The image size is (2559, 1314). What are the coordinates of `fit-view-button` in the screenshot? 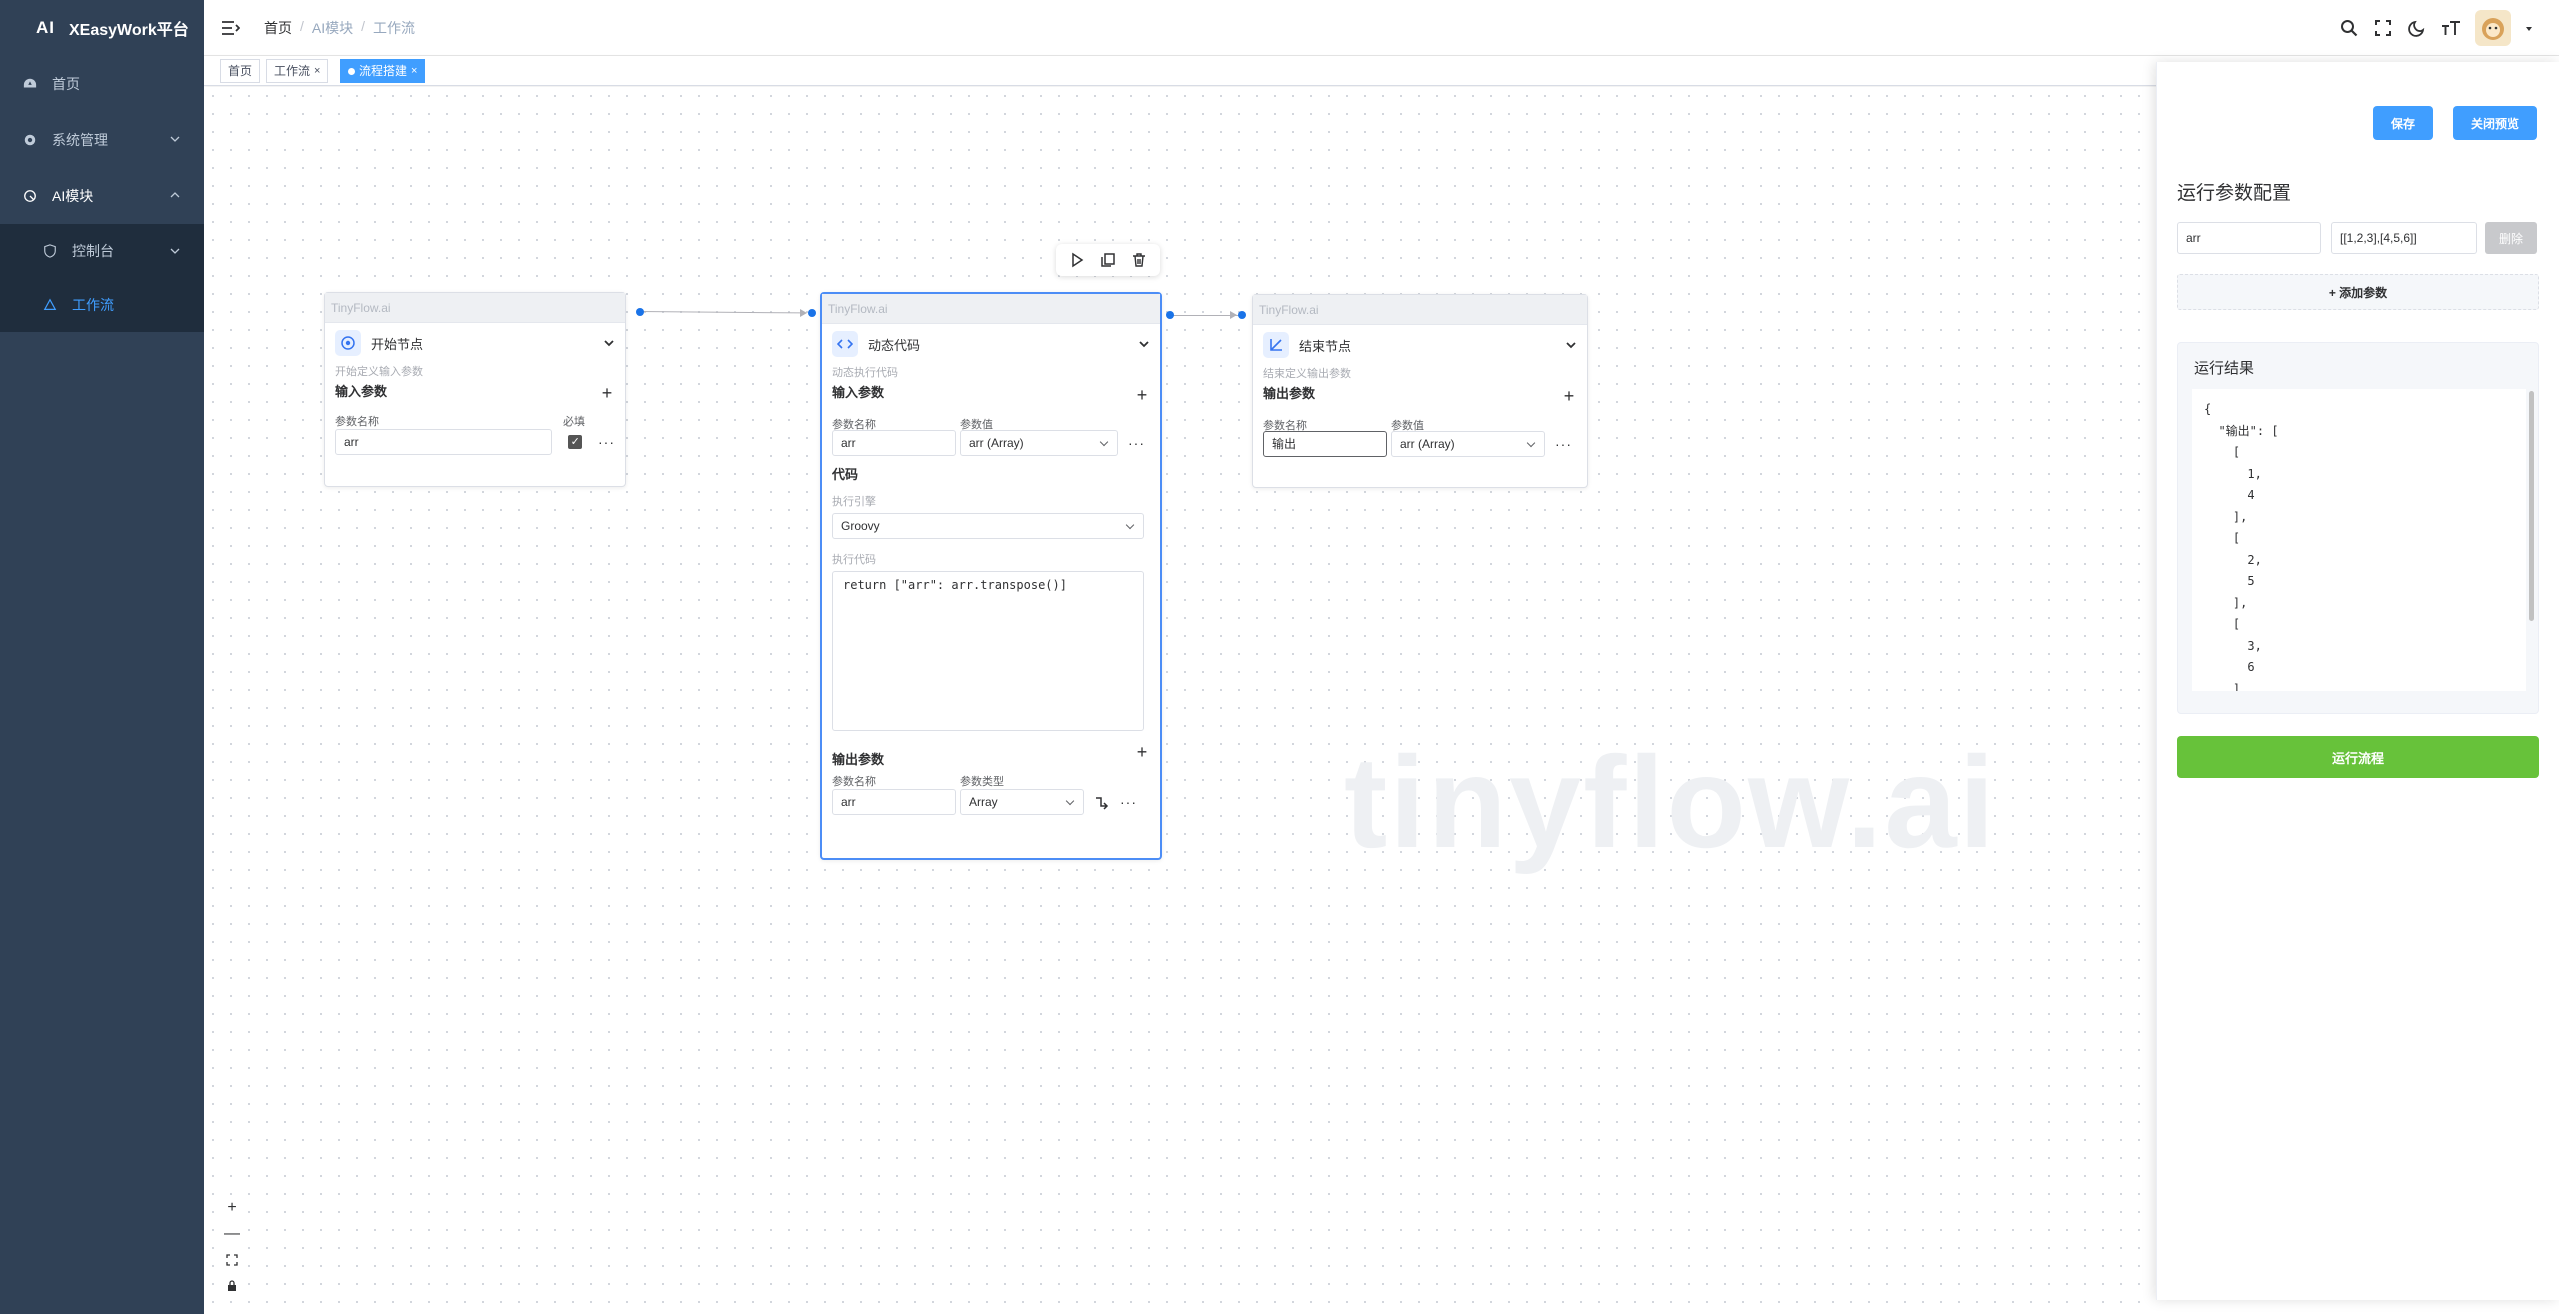 It's located at (232, 1260).